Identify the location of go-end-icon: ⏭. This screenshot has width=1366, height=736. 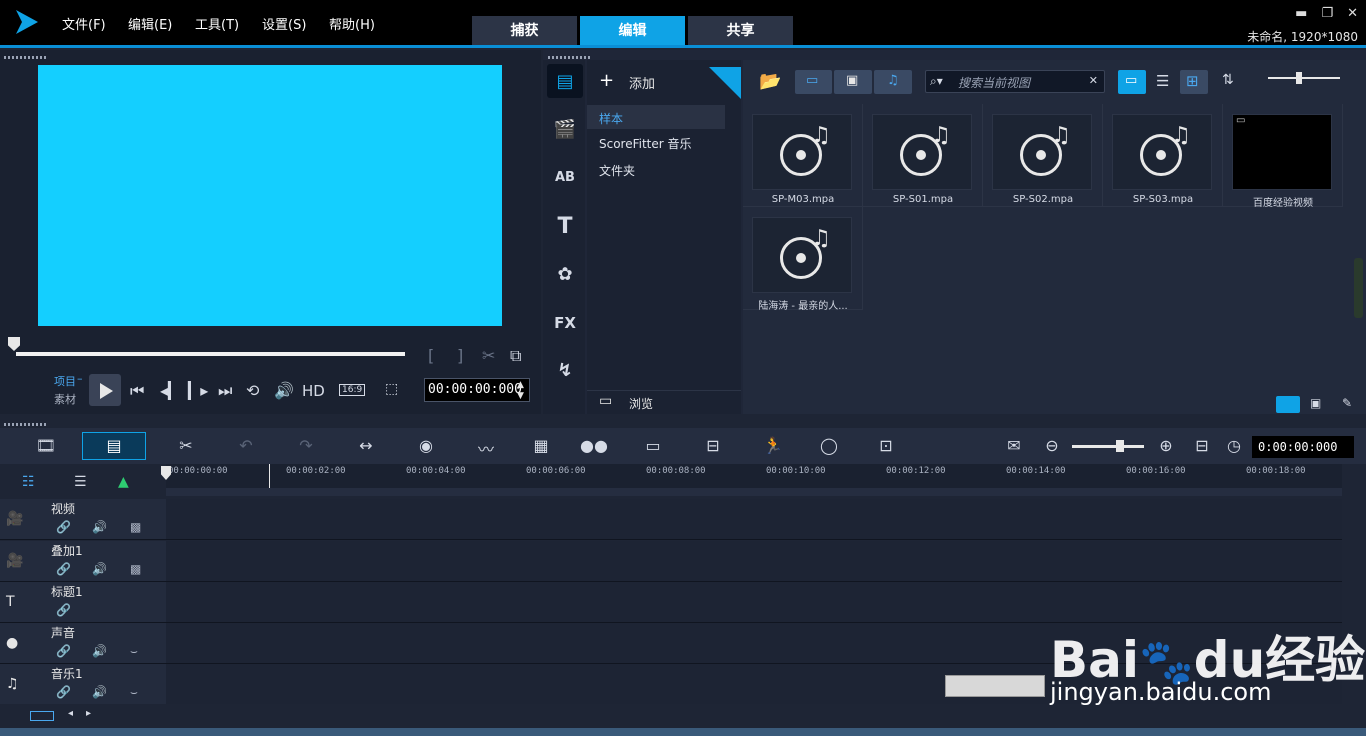
(225, 391).